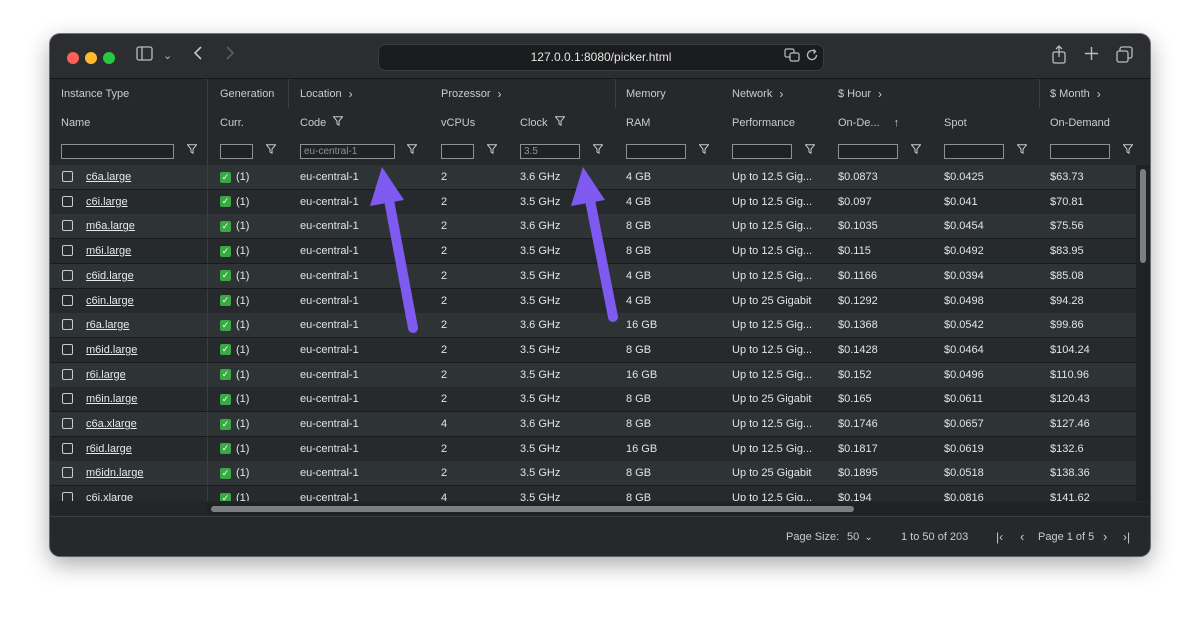 Image resolution: width=1200 pixels, height=623 pixels. What do you see at coordinates (594, 244) in the screenshot?
I see `arrow-to-clock-filter` at bounding box center [594, 244].